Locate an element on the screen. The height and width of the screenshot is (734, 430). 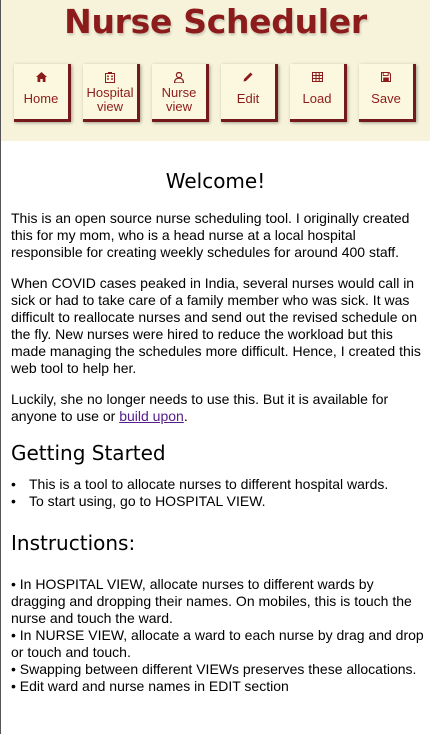
nurse-view-label-line1: Nurse is located at coordinates (179, 92).